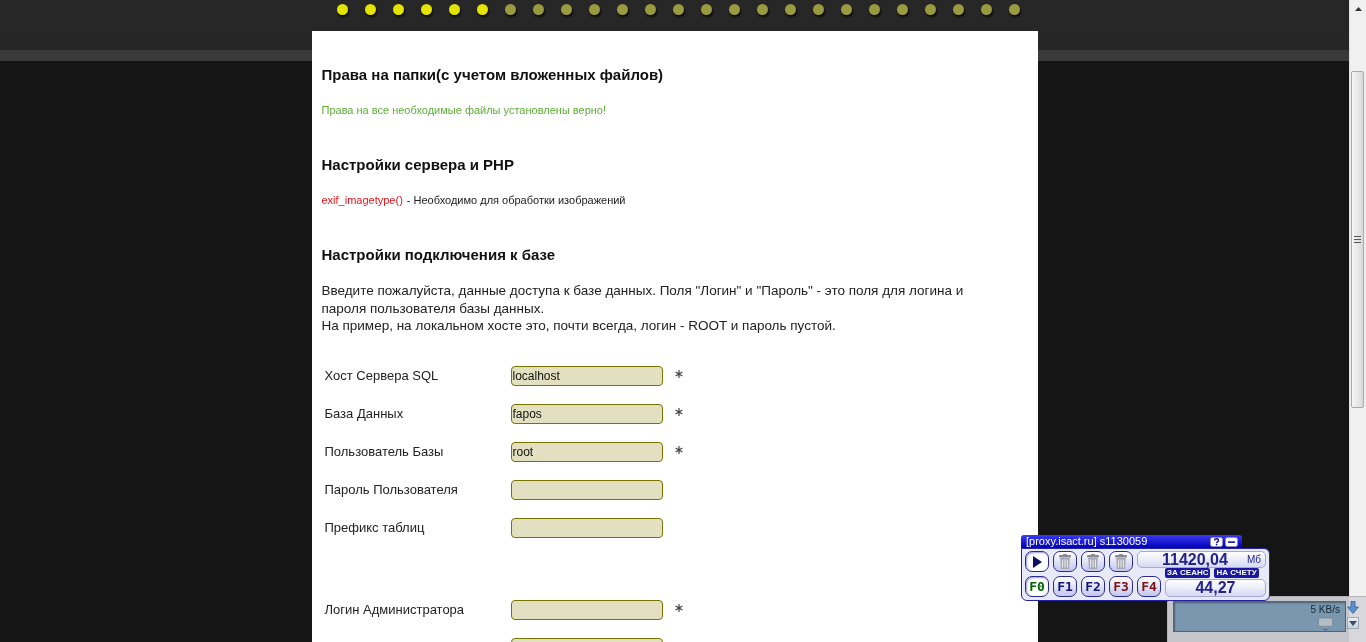 This screenshot has height=642, width=1366. What do you see at coordinates (1195, 559) in the screenshot?
I see `traffic-value: 11420,04` at bounding box center [1195, 559].